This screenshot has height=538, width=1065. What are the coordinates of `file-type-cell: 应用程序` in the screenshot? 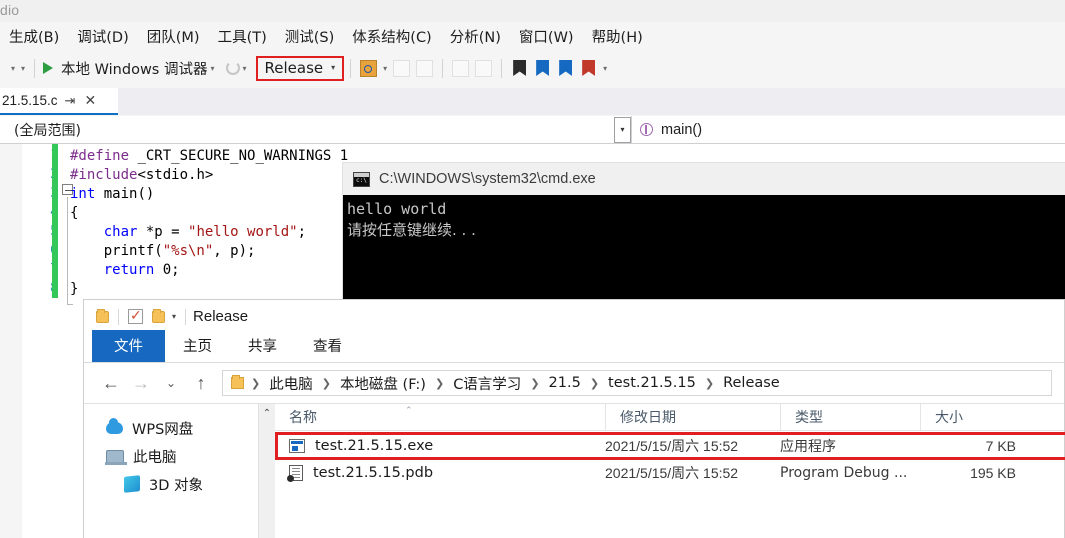 It's located at (808, 446).